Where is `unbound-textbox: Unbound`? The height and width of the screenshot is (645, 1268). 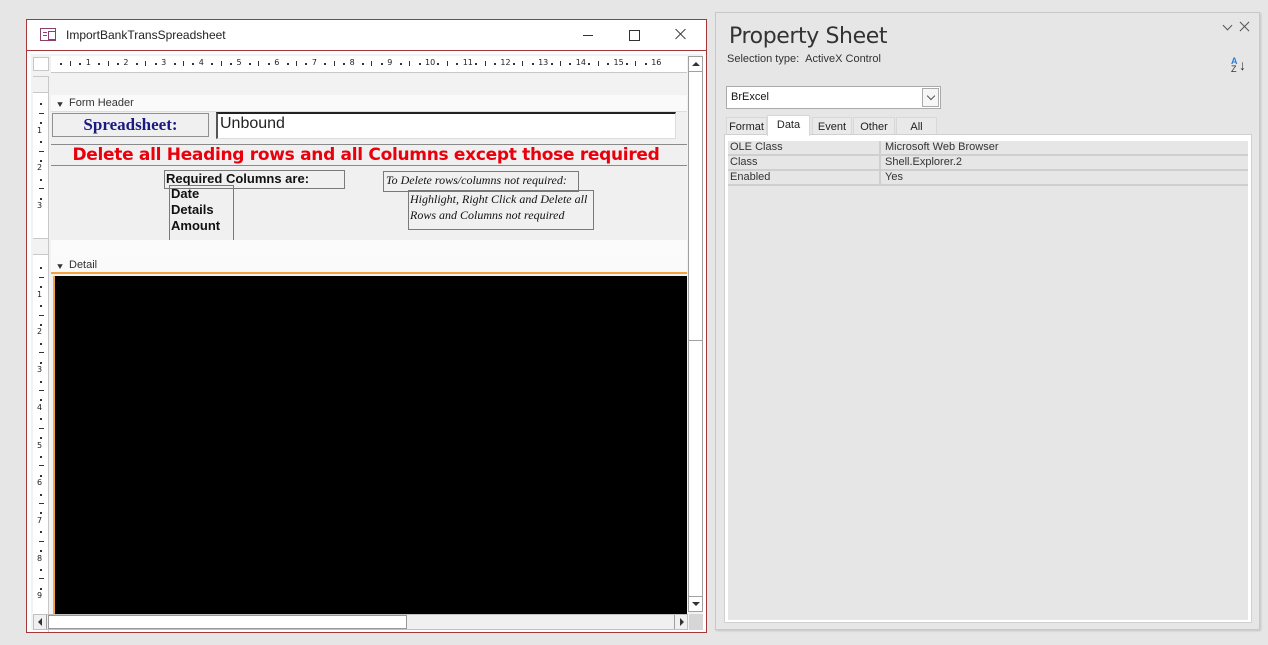 unbound-textbox: Unbound is located at coordinates (446, 125).